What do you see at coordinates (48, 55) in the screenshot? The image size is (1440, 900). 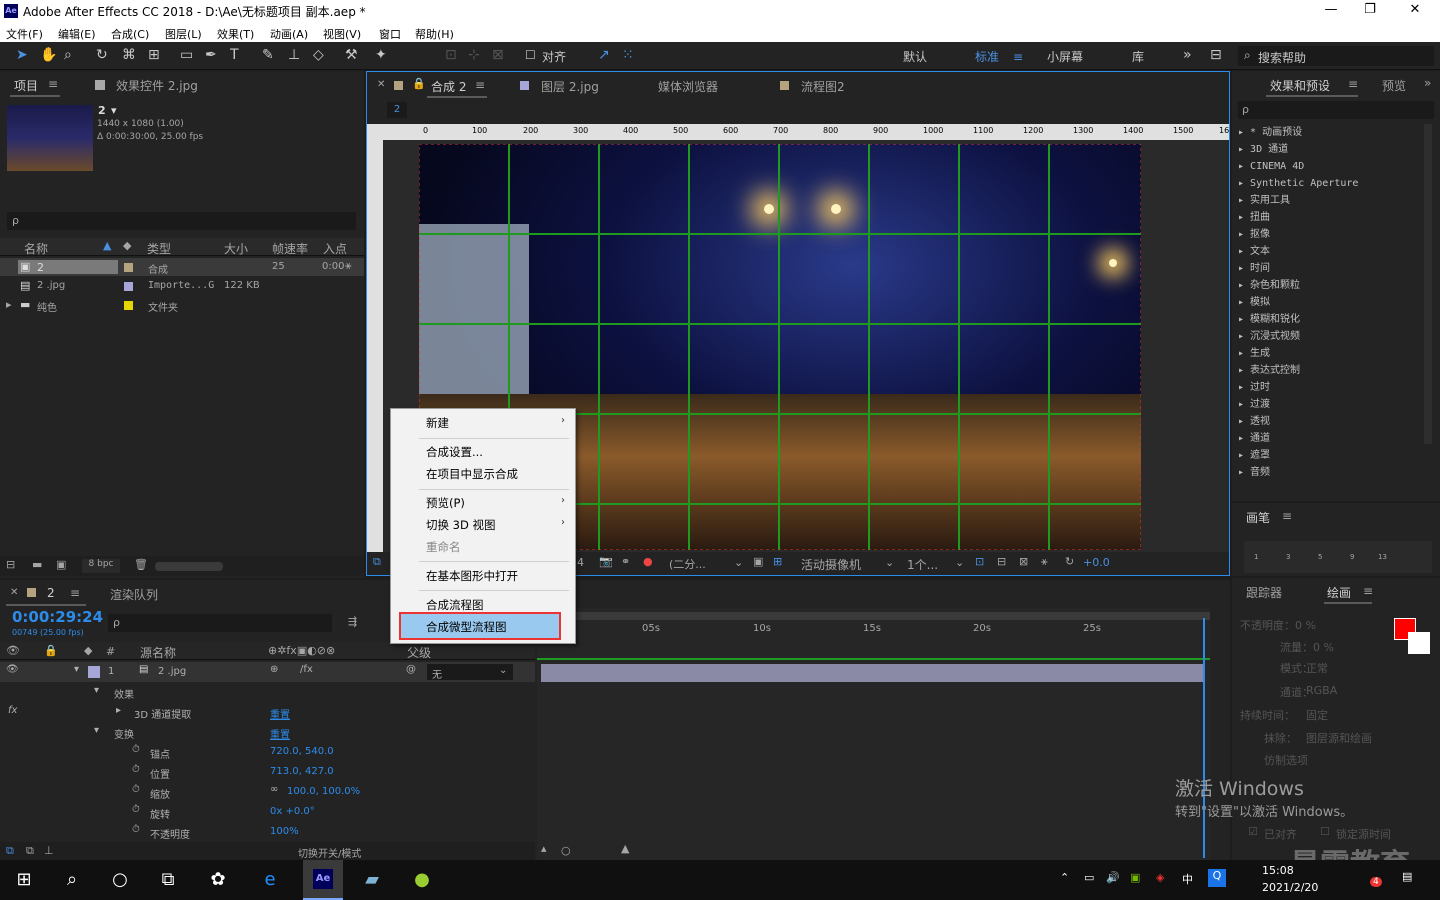 I see `hand-tool-icon: ✋` at bounding box center [48, 55].